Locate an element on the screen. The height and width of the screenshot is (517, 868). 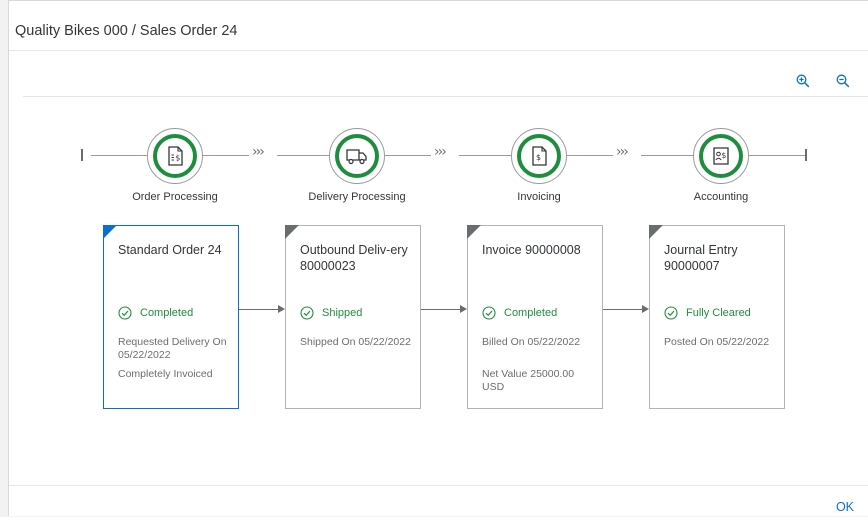
card-status-text: Fully Cleared is located at coordinates (718, 313).